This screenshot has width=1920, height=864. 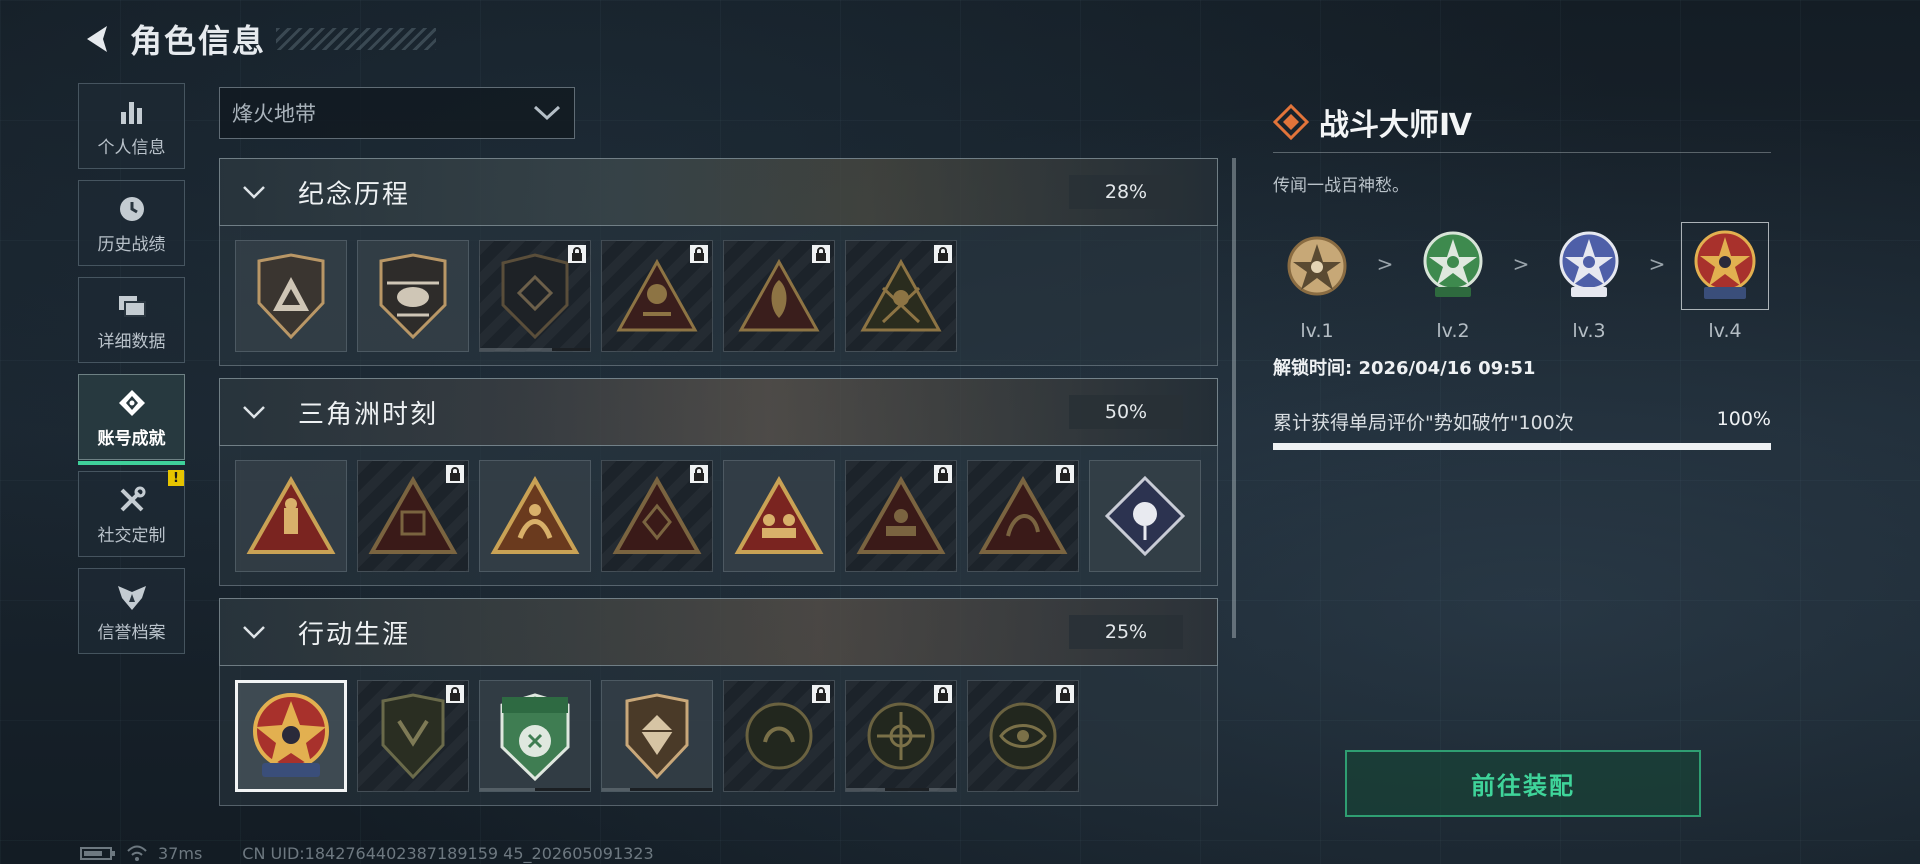 I want to click on achievement-title: 战斗大师Ⅳ, so click(x=1395, y=125).